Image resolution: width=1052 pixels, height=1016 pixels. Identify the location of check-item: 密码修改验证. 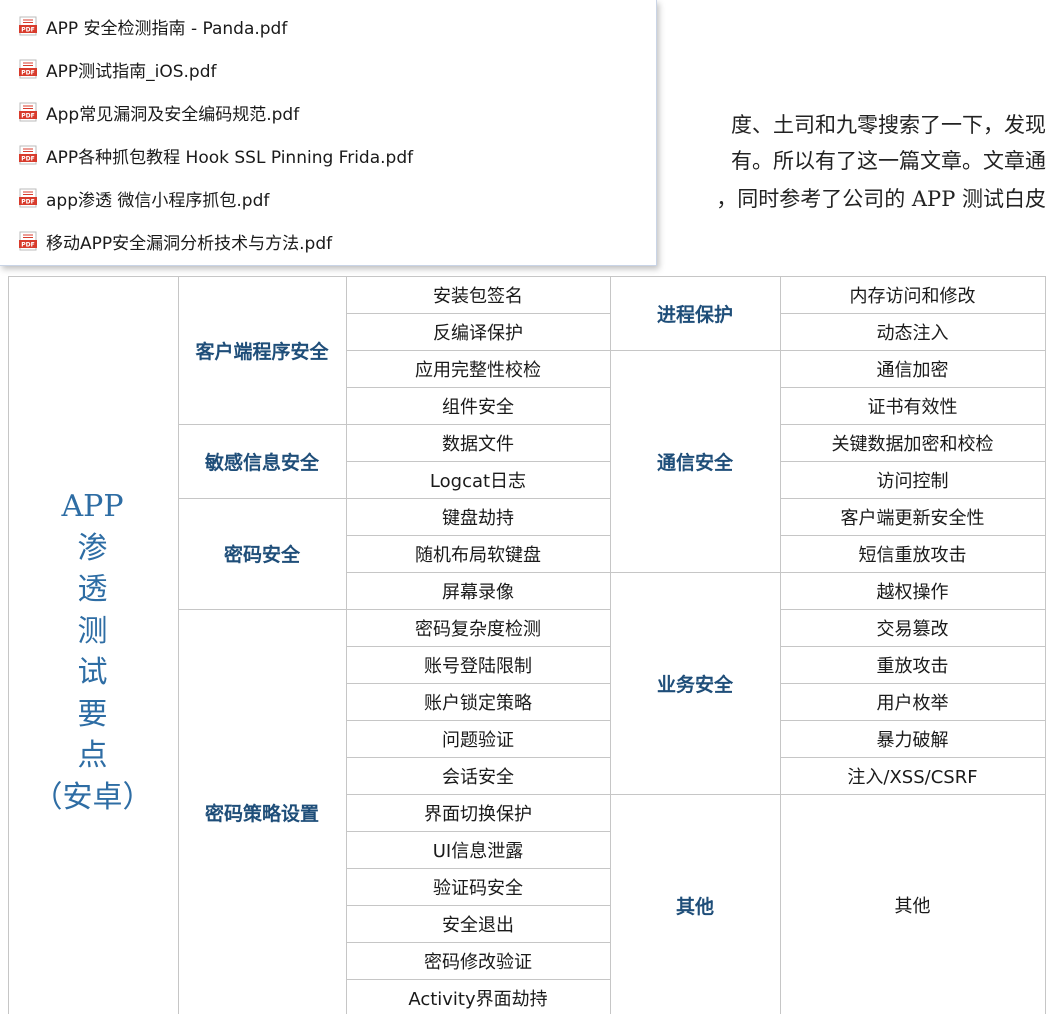
(478, 962).